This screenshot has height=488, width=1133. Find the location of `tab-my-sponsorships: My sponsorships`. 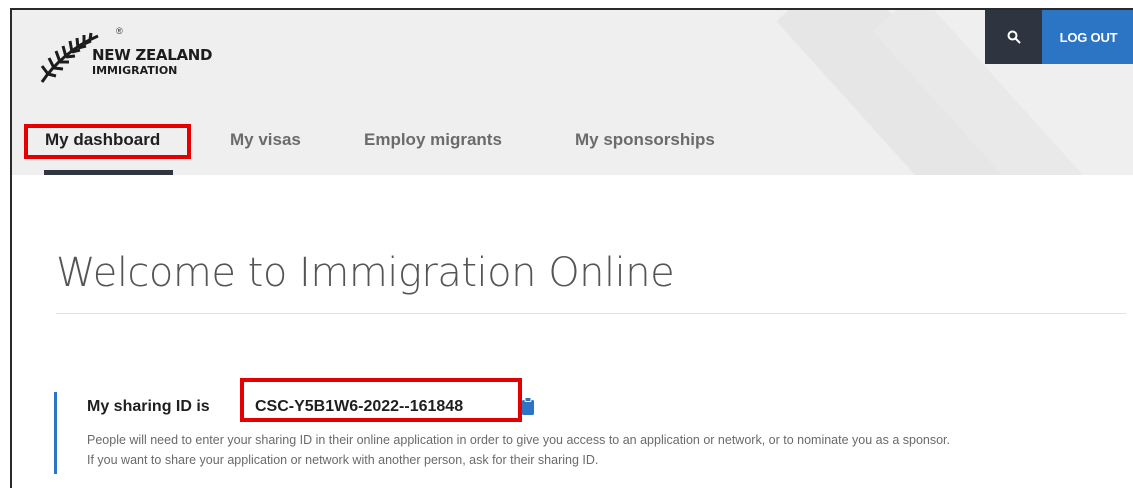

tab-my-sponsorships: My sponsorships is located at coordinates (645, 140).